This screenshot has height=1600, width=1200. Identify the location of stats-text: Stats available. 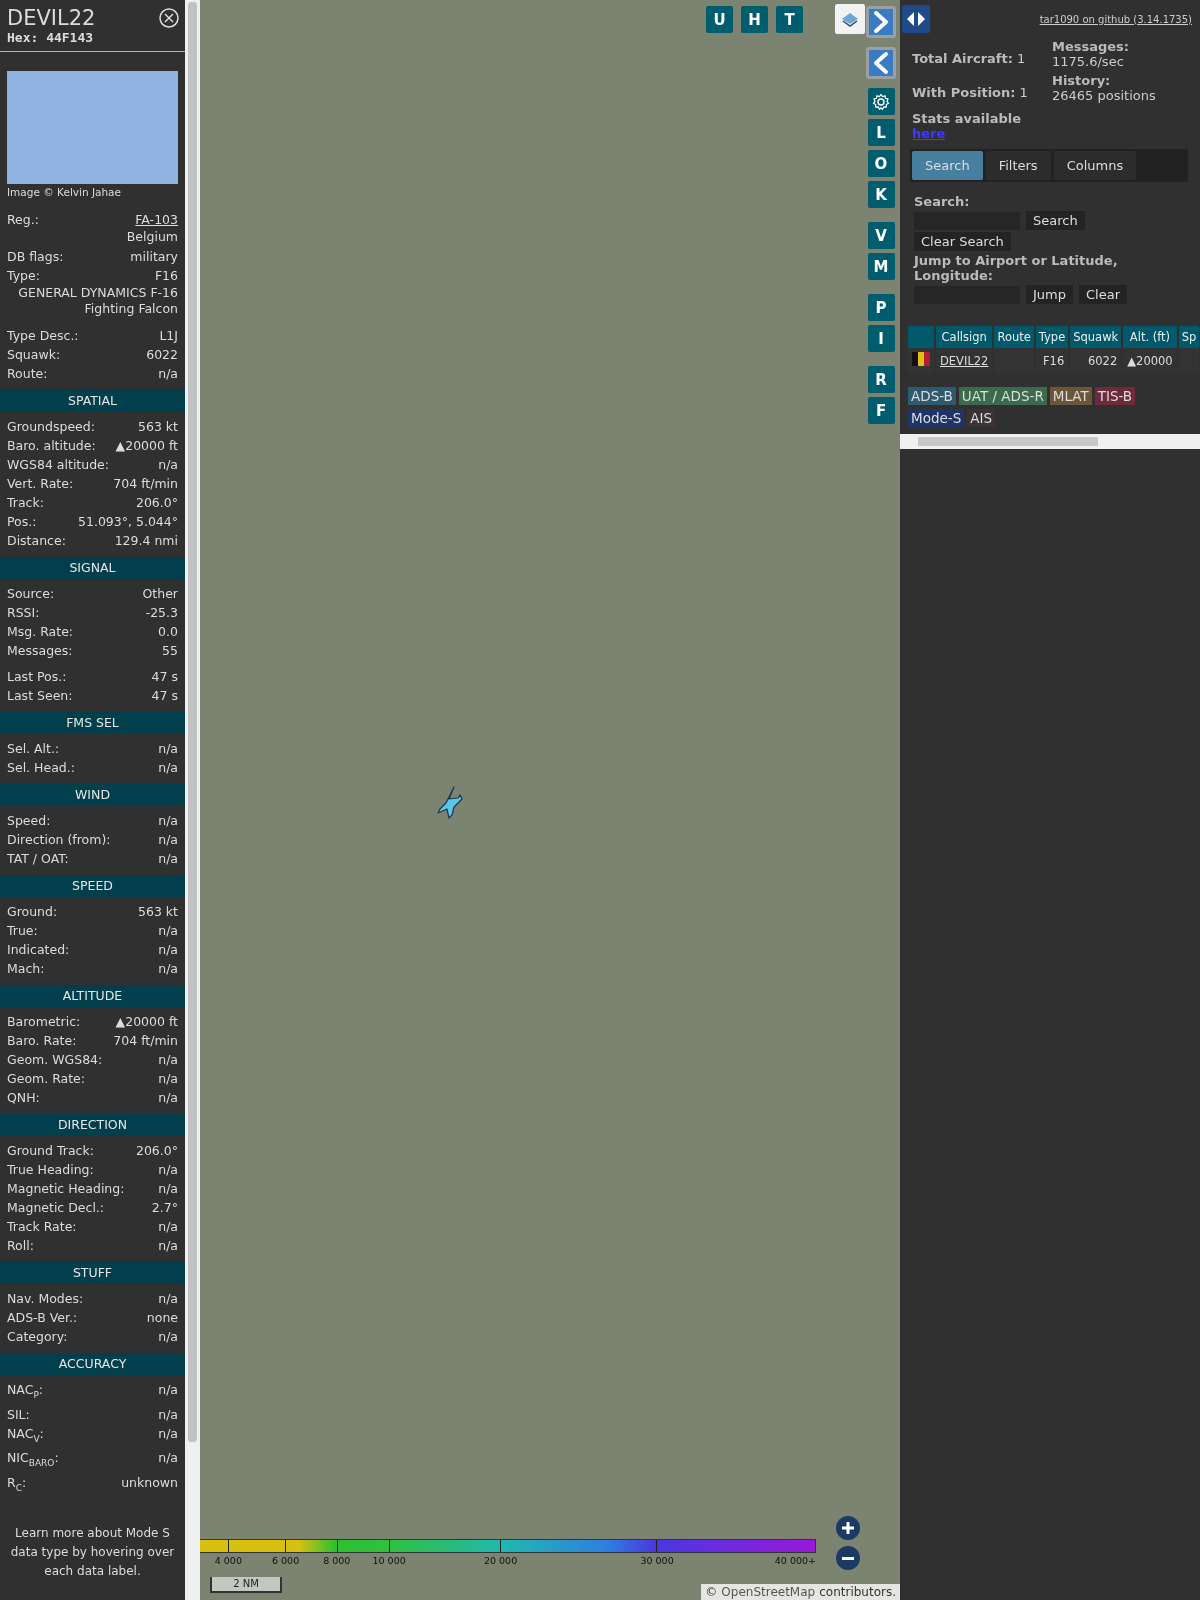
(967, 118).